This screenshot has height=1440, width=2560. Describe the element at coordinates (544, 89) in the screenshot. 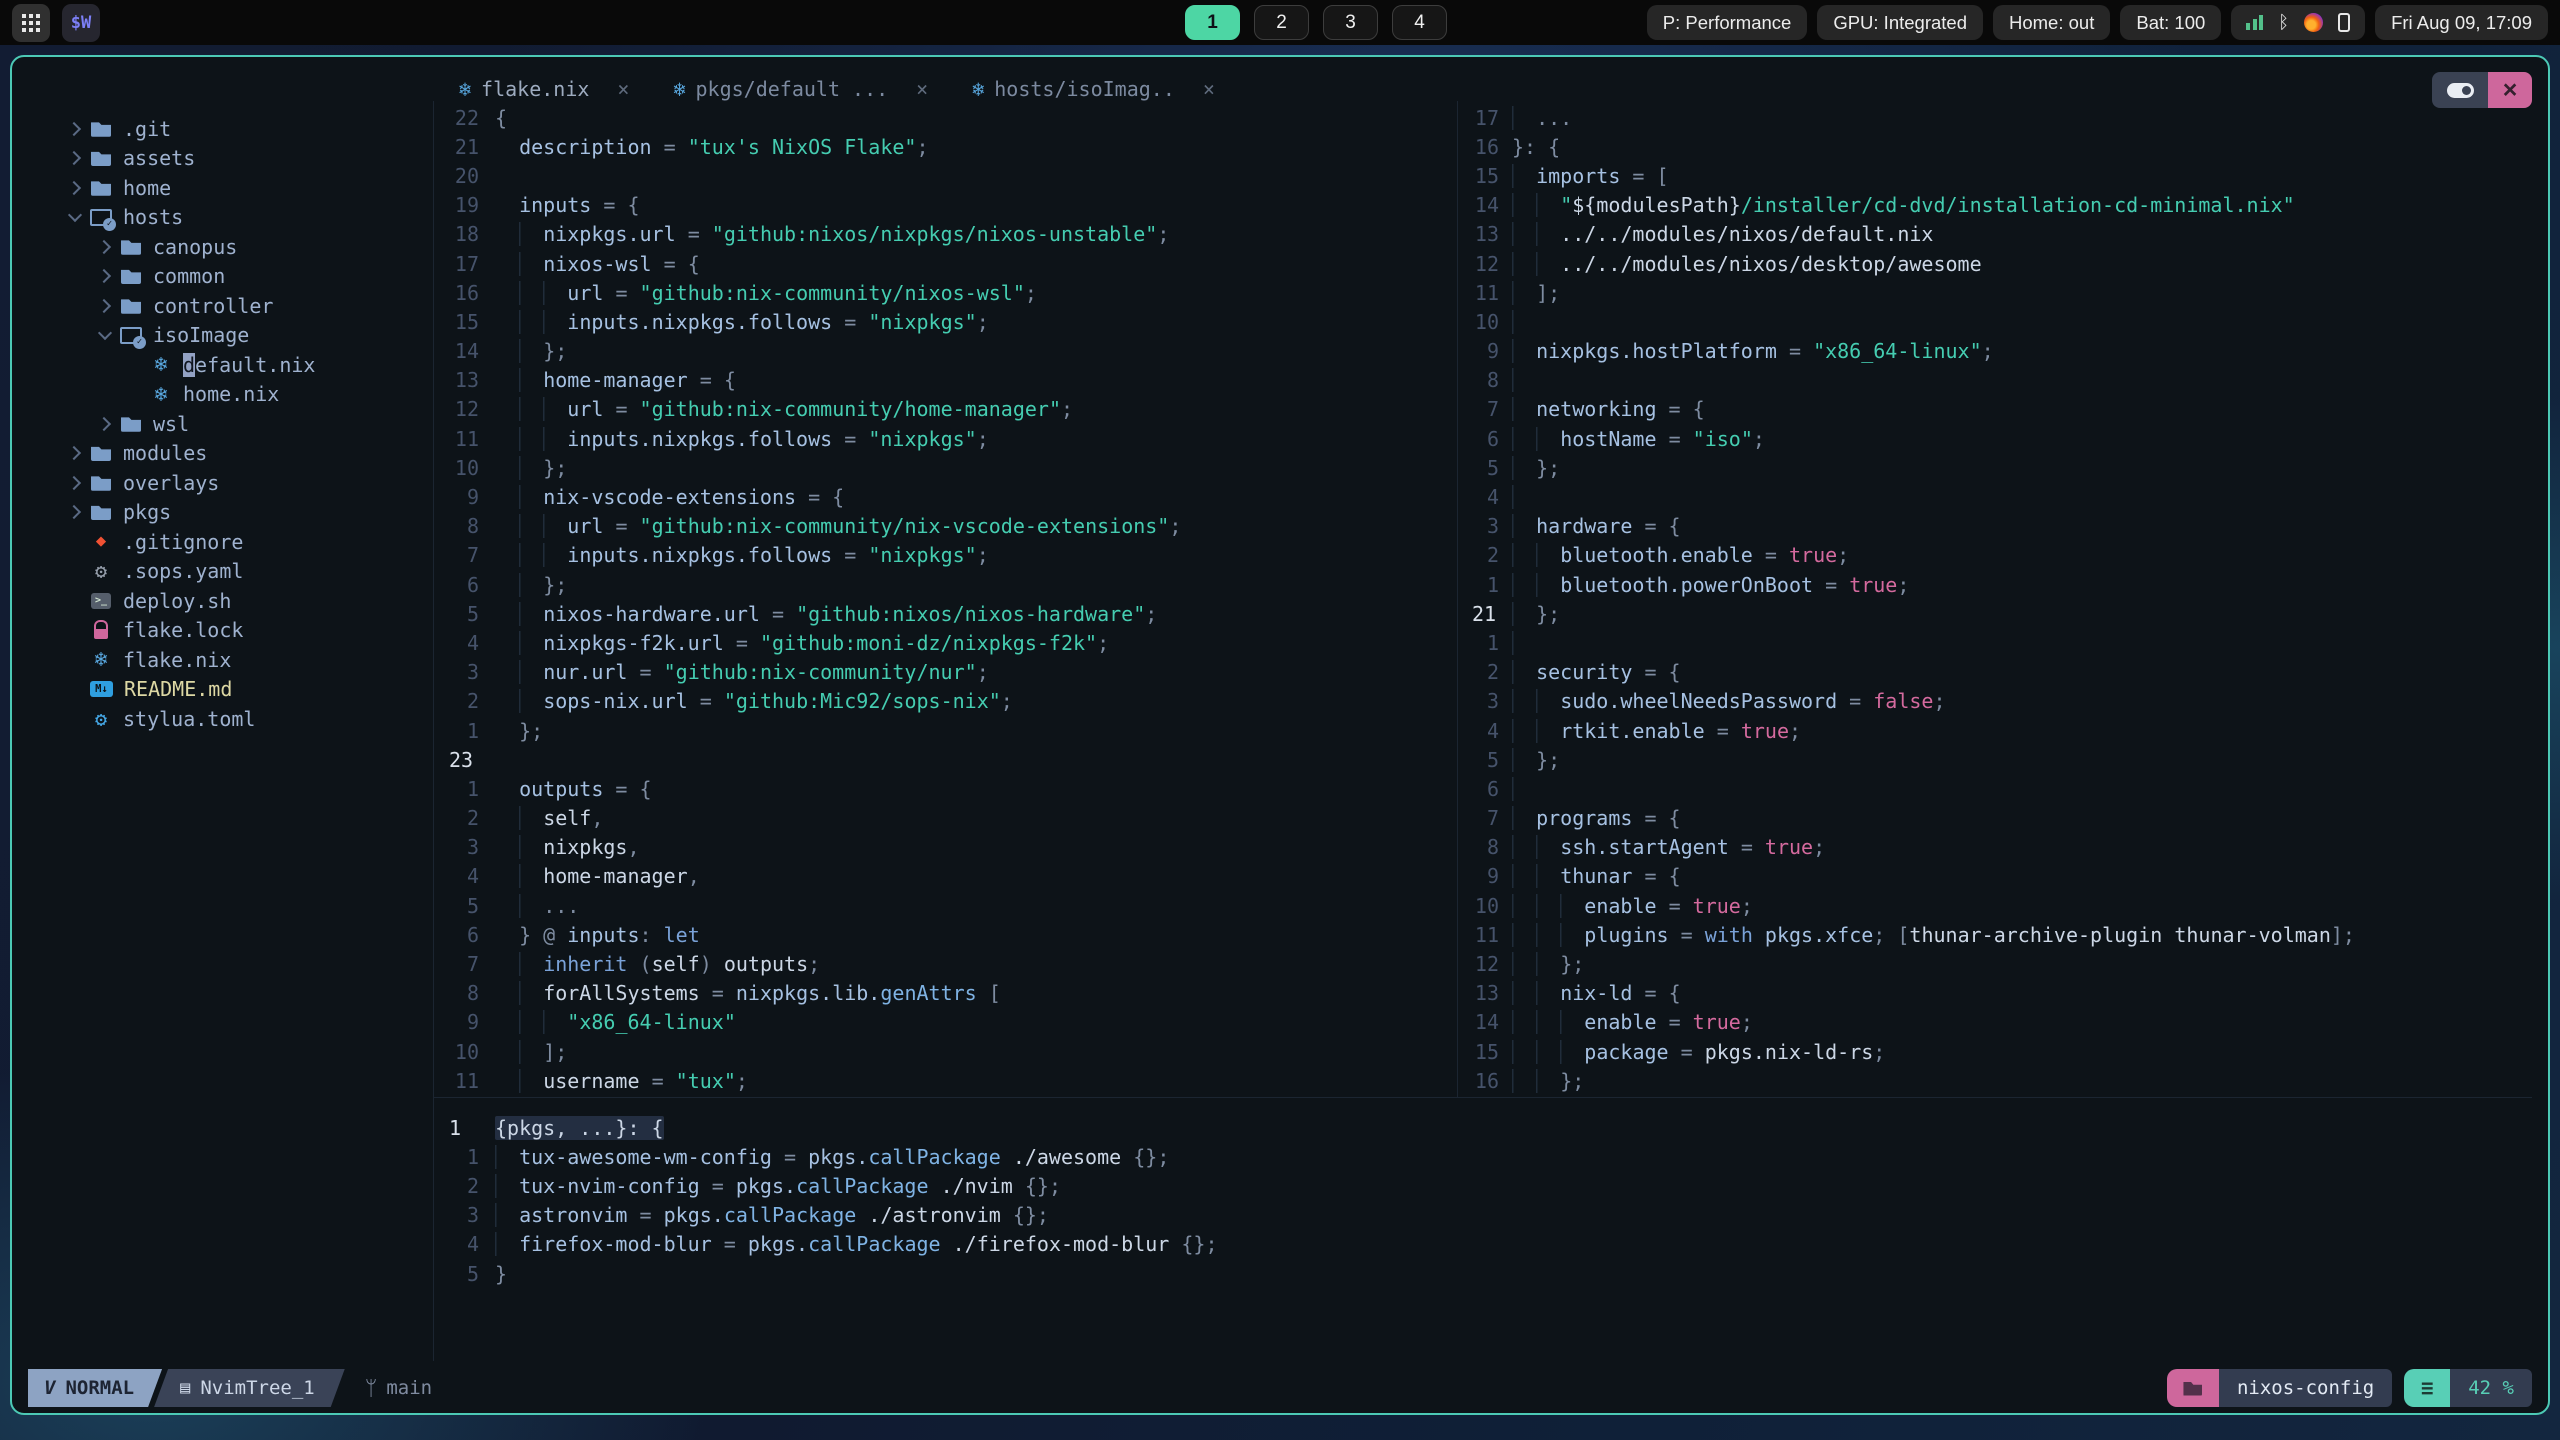

I see `tab-flake-nix: ❄ flake.nix ×` at that location.